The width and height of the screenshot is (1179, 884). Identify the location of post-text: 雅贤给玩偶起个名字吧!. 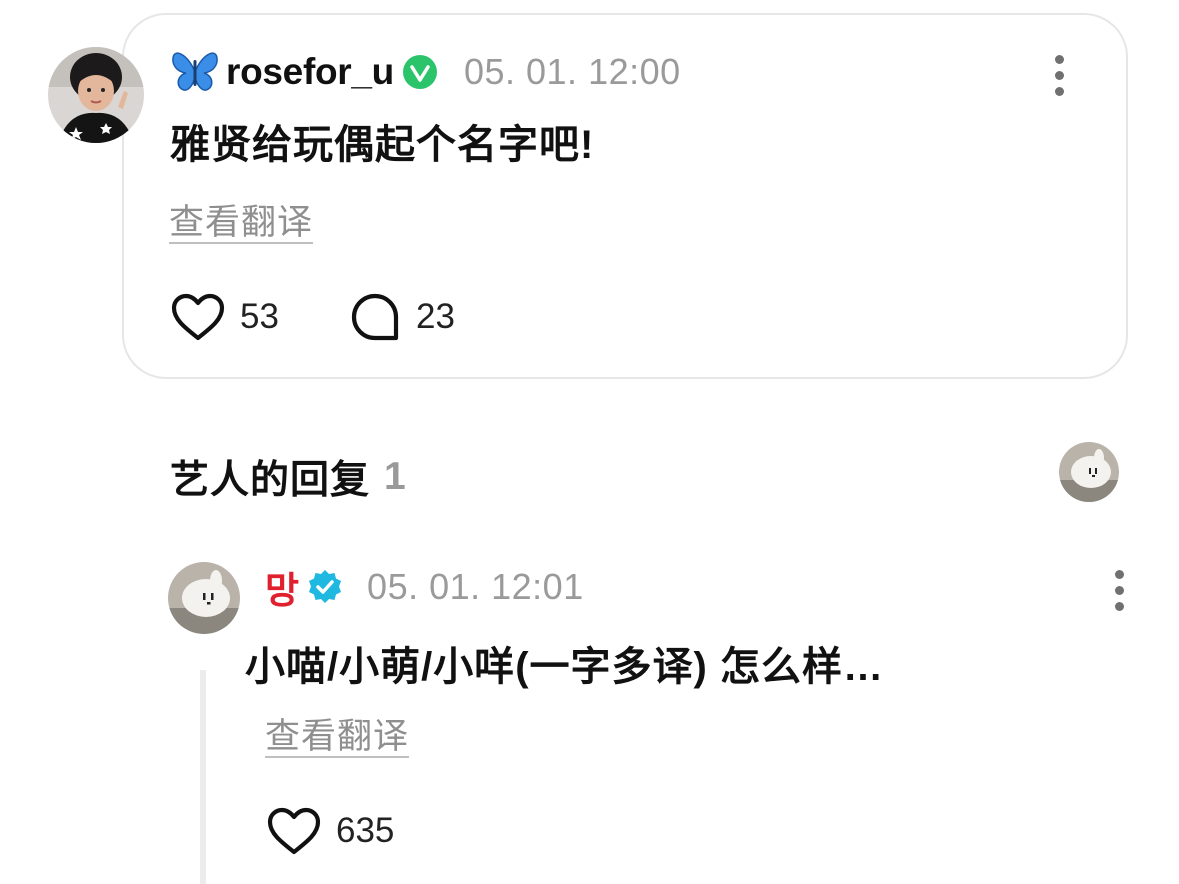
(382, 145).